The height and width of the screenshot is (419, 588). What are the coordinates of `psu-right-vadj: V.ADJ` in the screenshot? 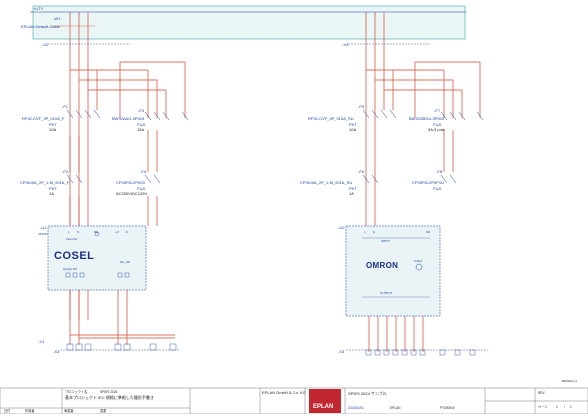 It's located at (418, 261).